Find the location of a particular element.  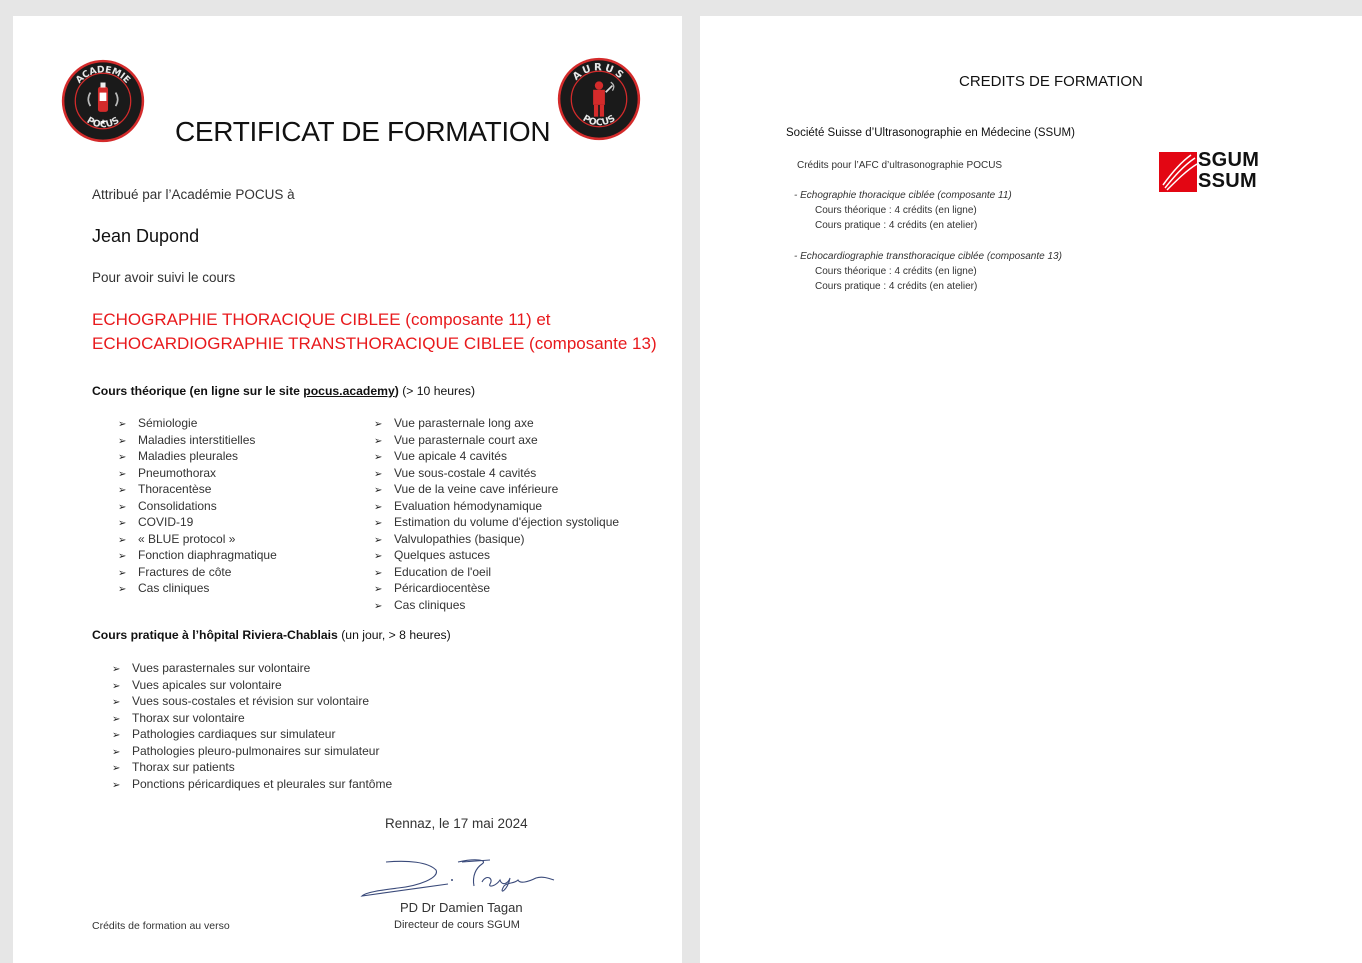

list-item-text: Thoracentèse is located at coordinates (175, 489).